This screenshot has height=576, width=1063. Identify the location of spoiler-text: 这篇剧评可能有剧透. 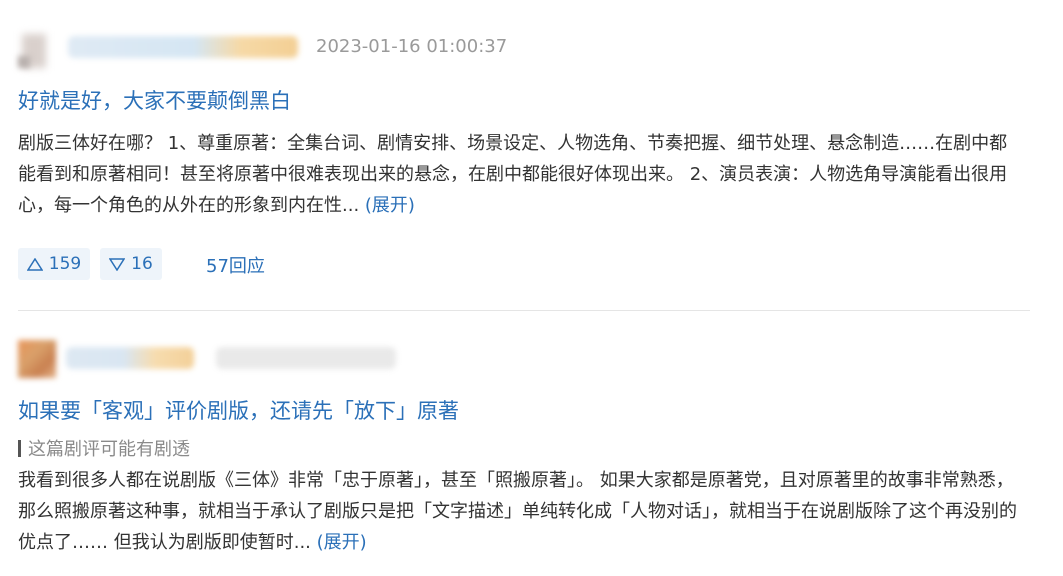
(109, 449).